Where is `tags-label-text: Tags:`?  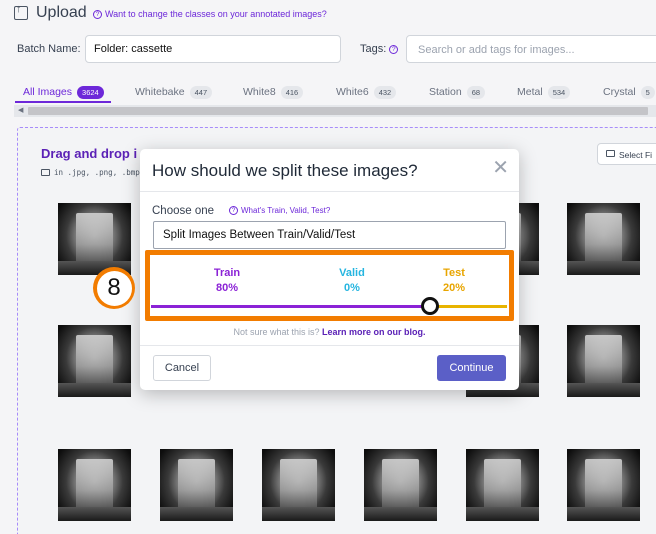 tags-label-text: Tags: is located at coordinates (373, 49).